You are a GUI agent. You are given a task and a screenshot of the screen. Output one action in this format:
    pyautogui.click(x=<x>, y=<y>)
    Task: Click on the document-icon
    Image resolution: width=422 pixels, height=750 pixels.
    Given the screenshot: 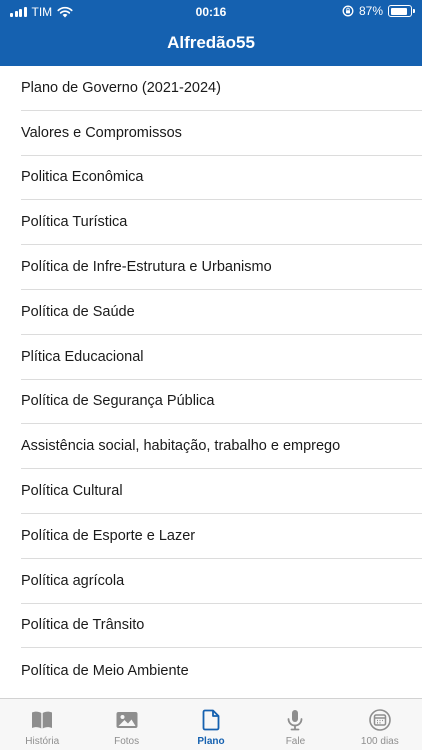 What is the action you would take?
    pyautogui.click(x=211, y=720)
    